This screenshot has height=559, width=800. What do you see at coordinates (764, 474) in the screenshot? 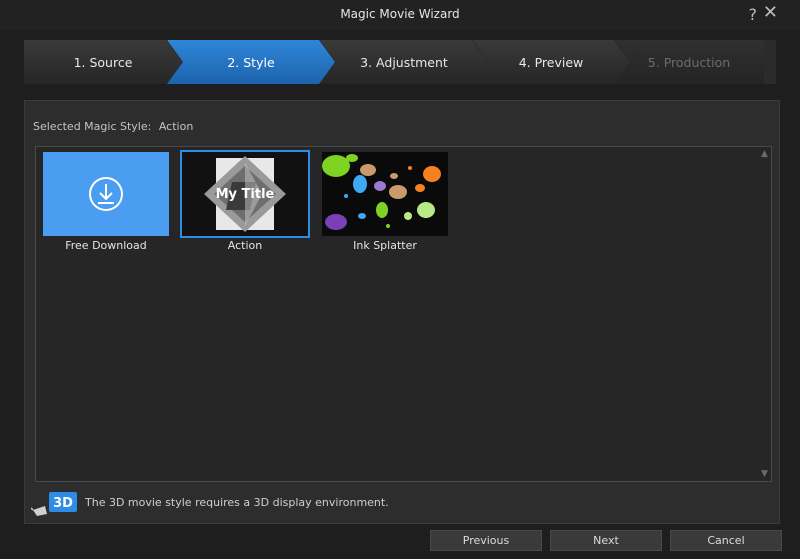
I see `scroll-down-arrow-icon: ▼` at bounding box center [764, 474].